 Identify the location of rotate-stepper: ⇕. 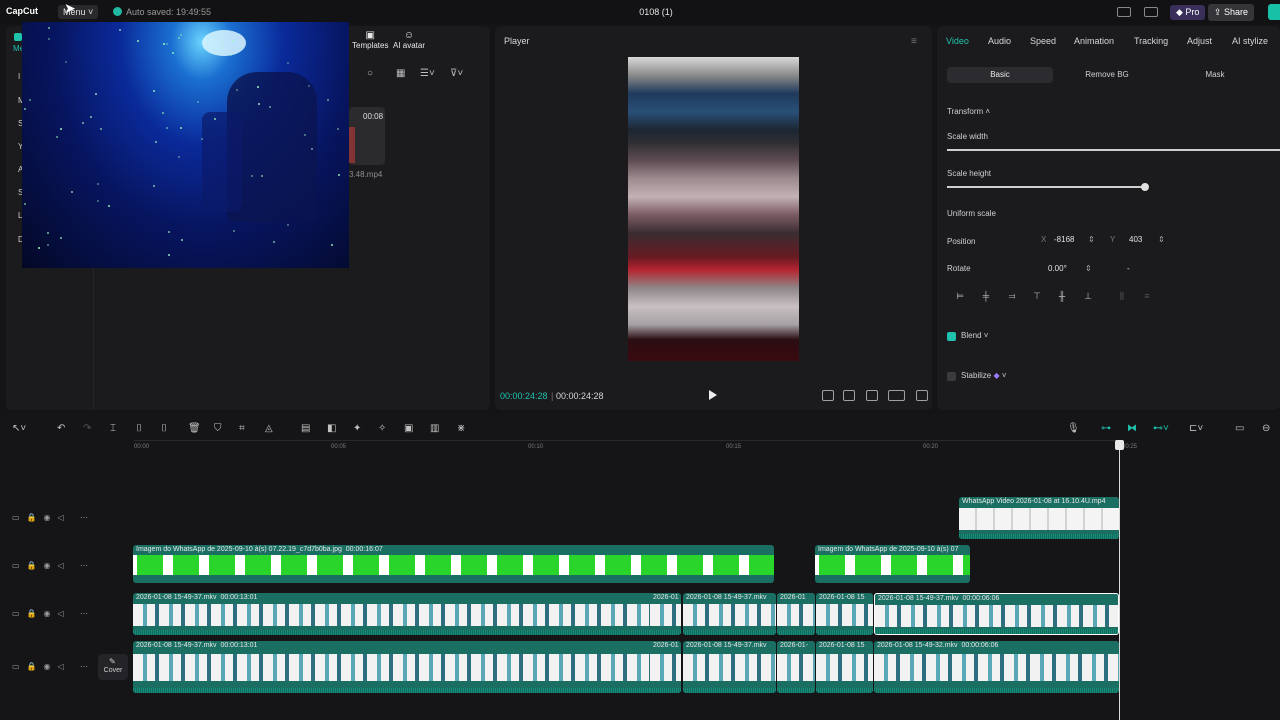
(1088, 270).